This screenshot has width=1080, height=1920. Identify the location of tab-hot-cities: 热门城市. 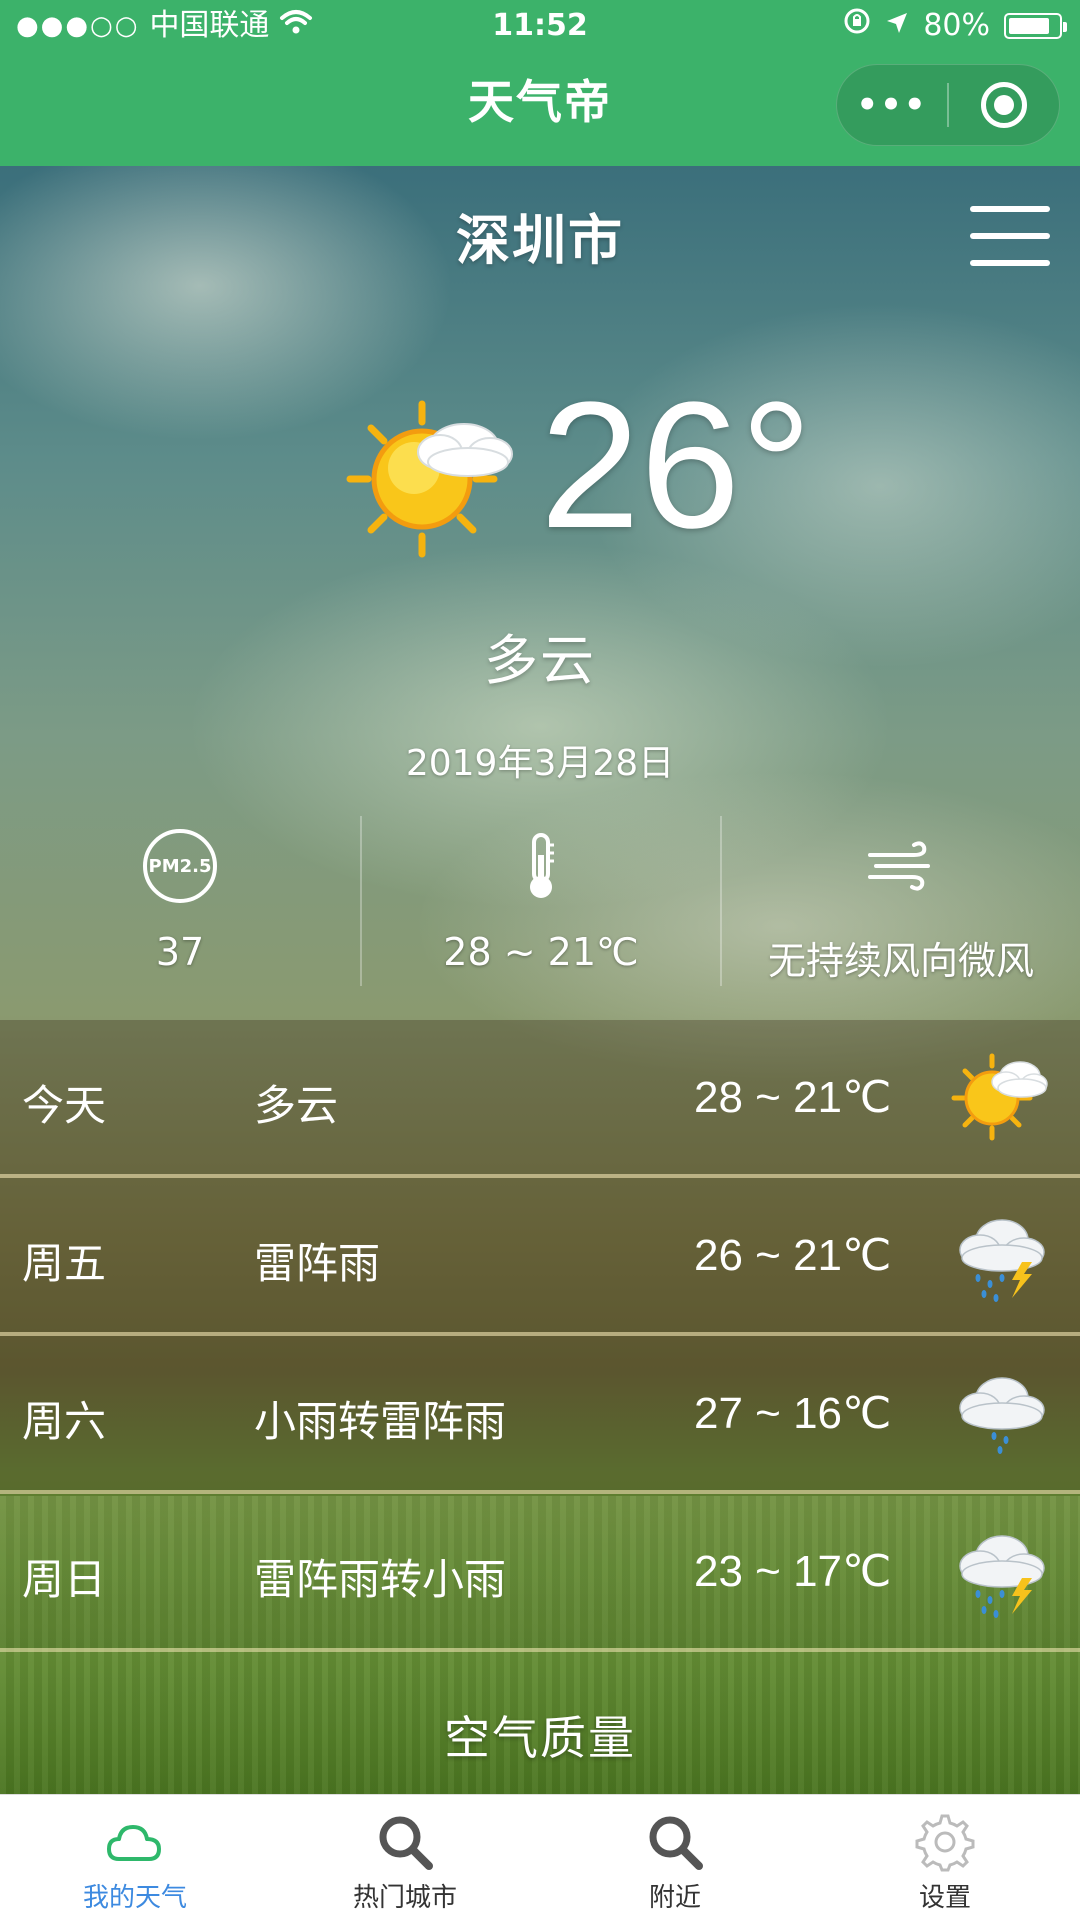
(405, 1857).